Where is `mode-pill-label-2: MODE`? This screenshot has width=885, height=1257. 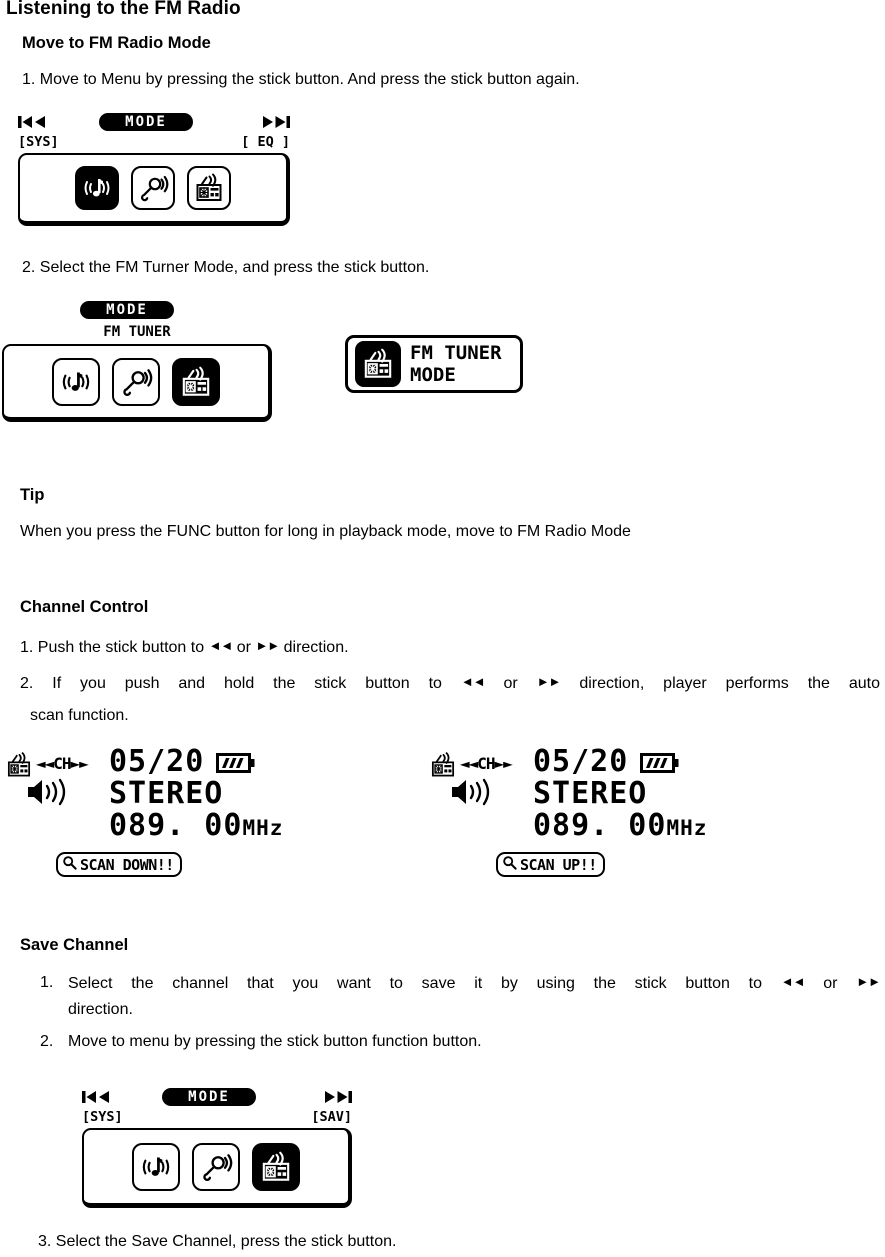 mode-pill-label-2: MODE is located at coordinates (127, 310).